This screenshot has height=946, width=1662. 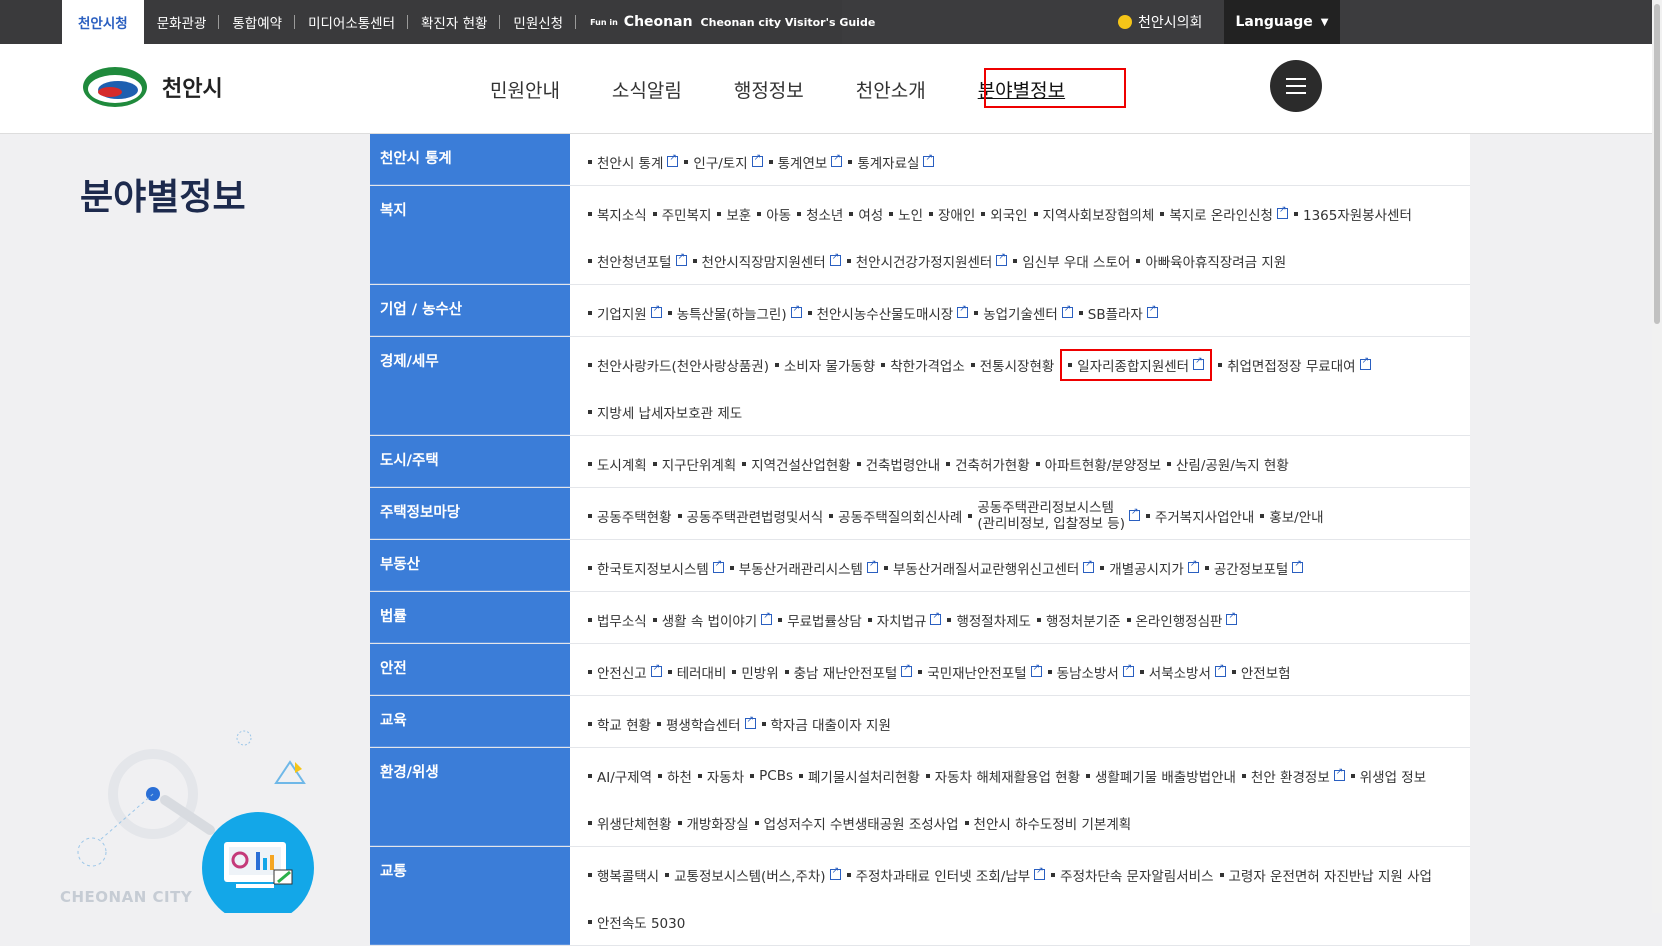 What do you see at coordinates (647, 89) in the screenshot?
I see `gnb-news: 소식알림` at bounding box center [647, 89].